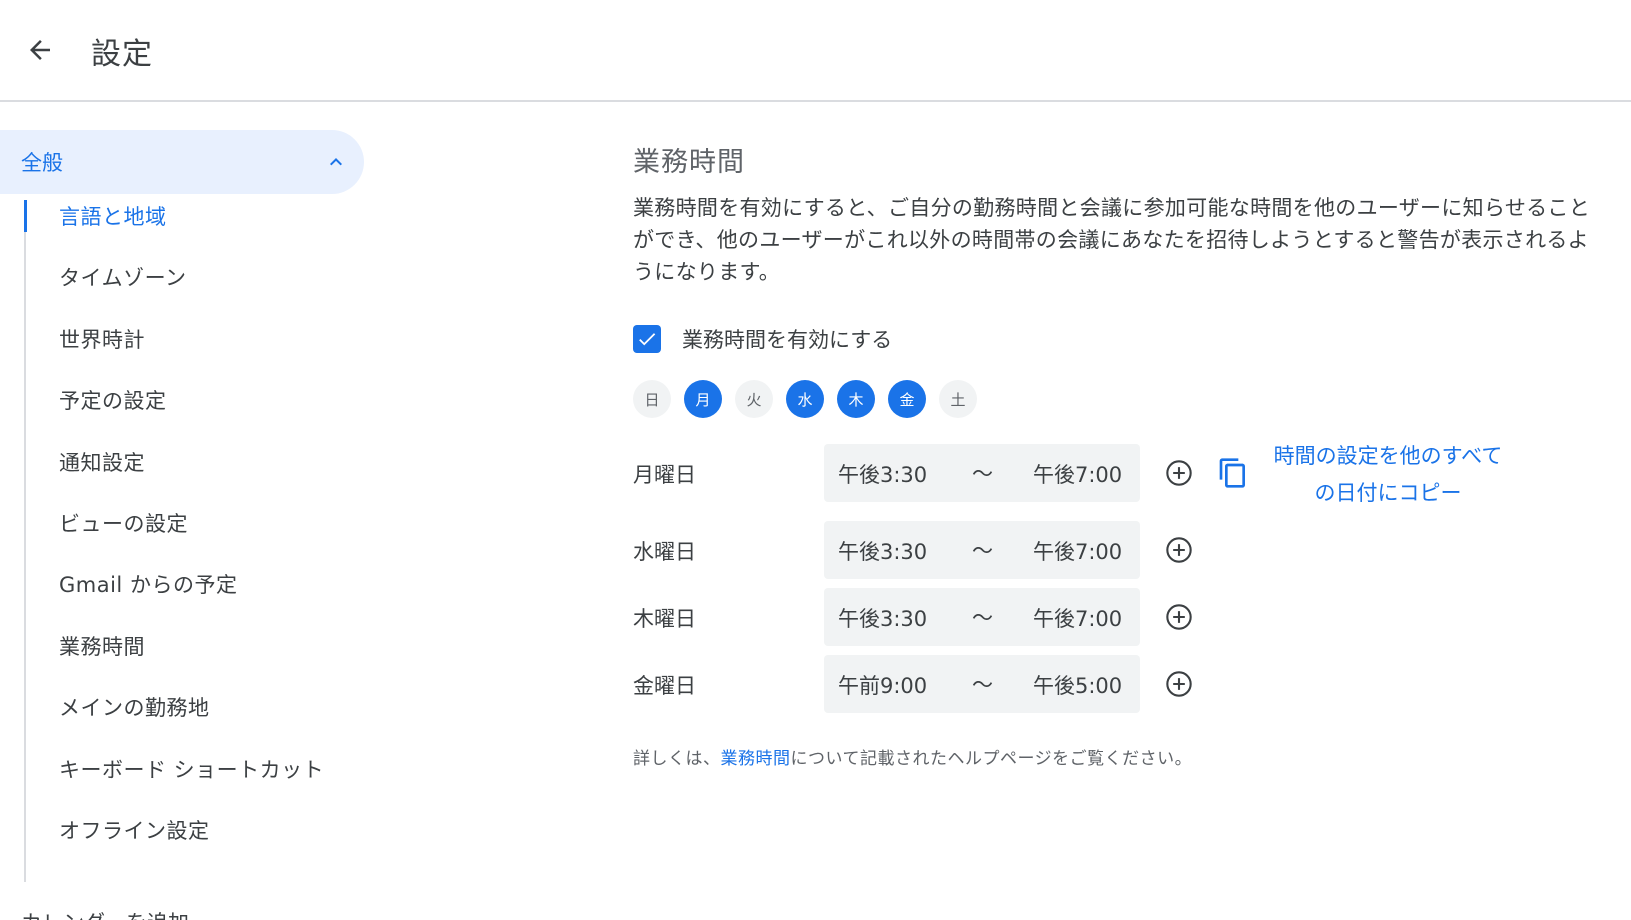 This screenshot has height=920, width=1631. I want to click on arrow-back-icon, so click(40, 50).